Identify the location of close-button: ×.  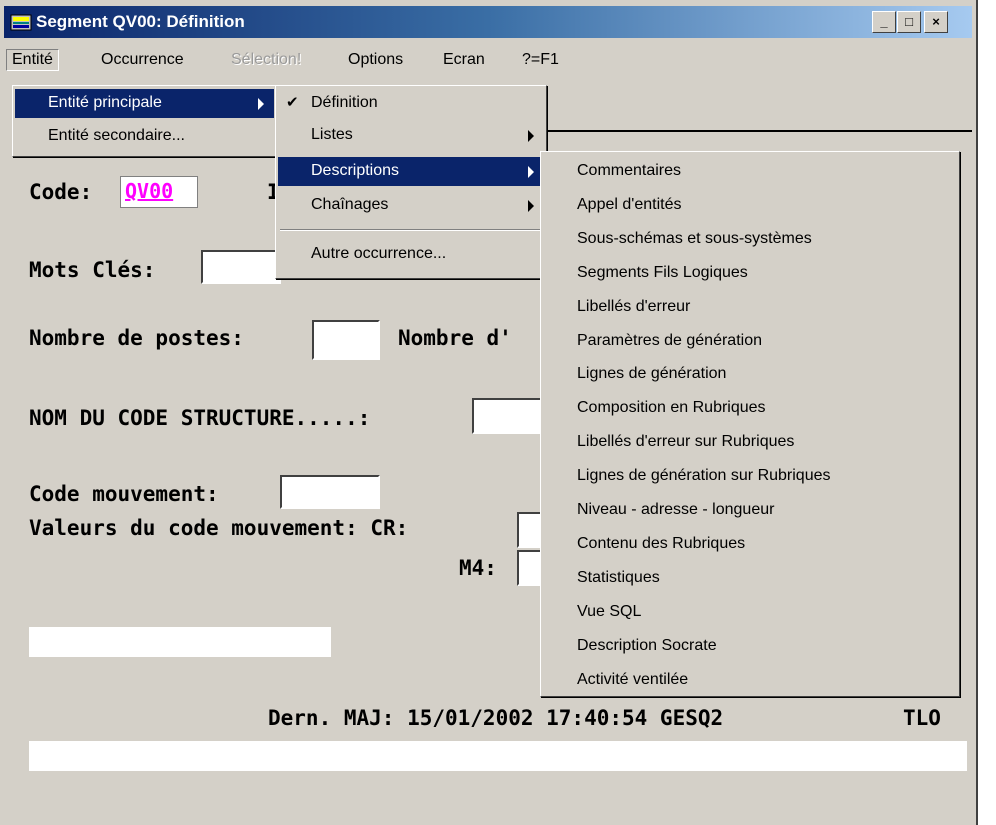
(936, 22).